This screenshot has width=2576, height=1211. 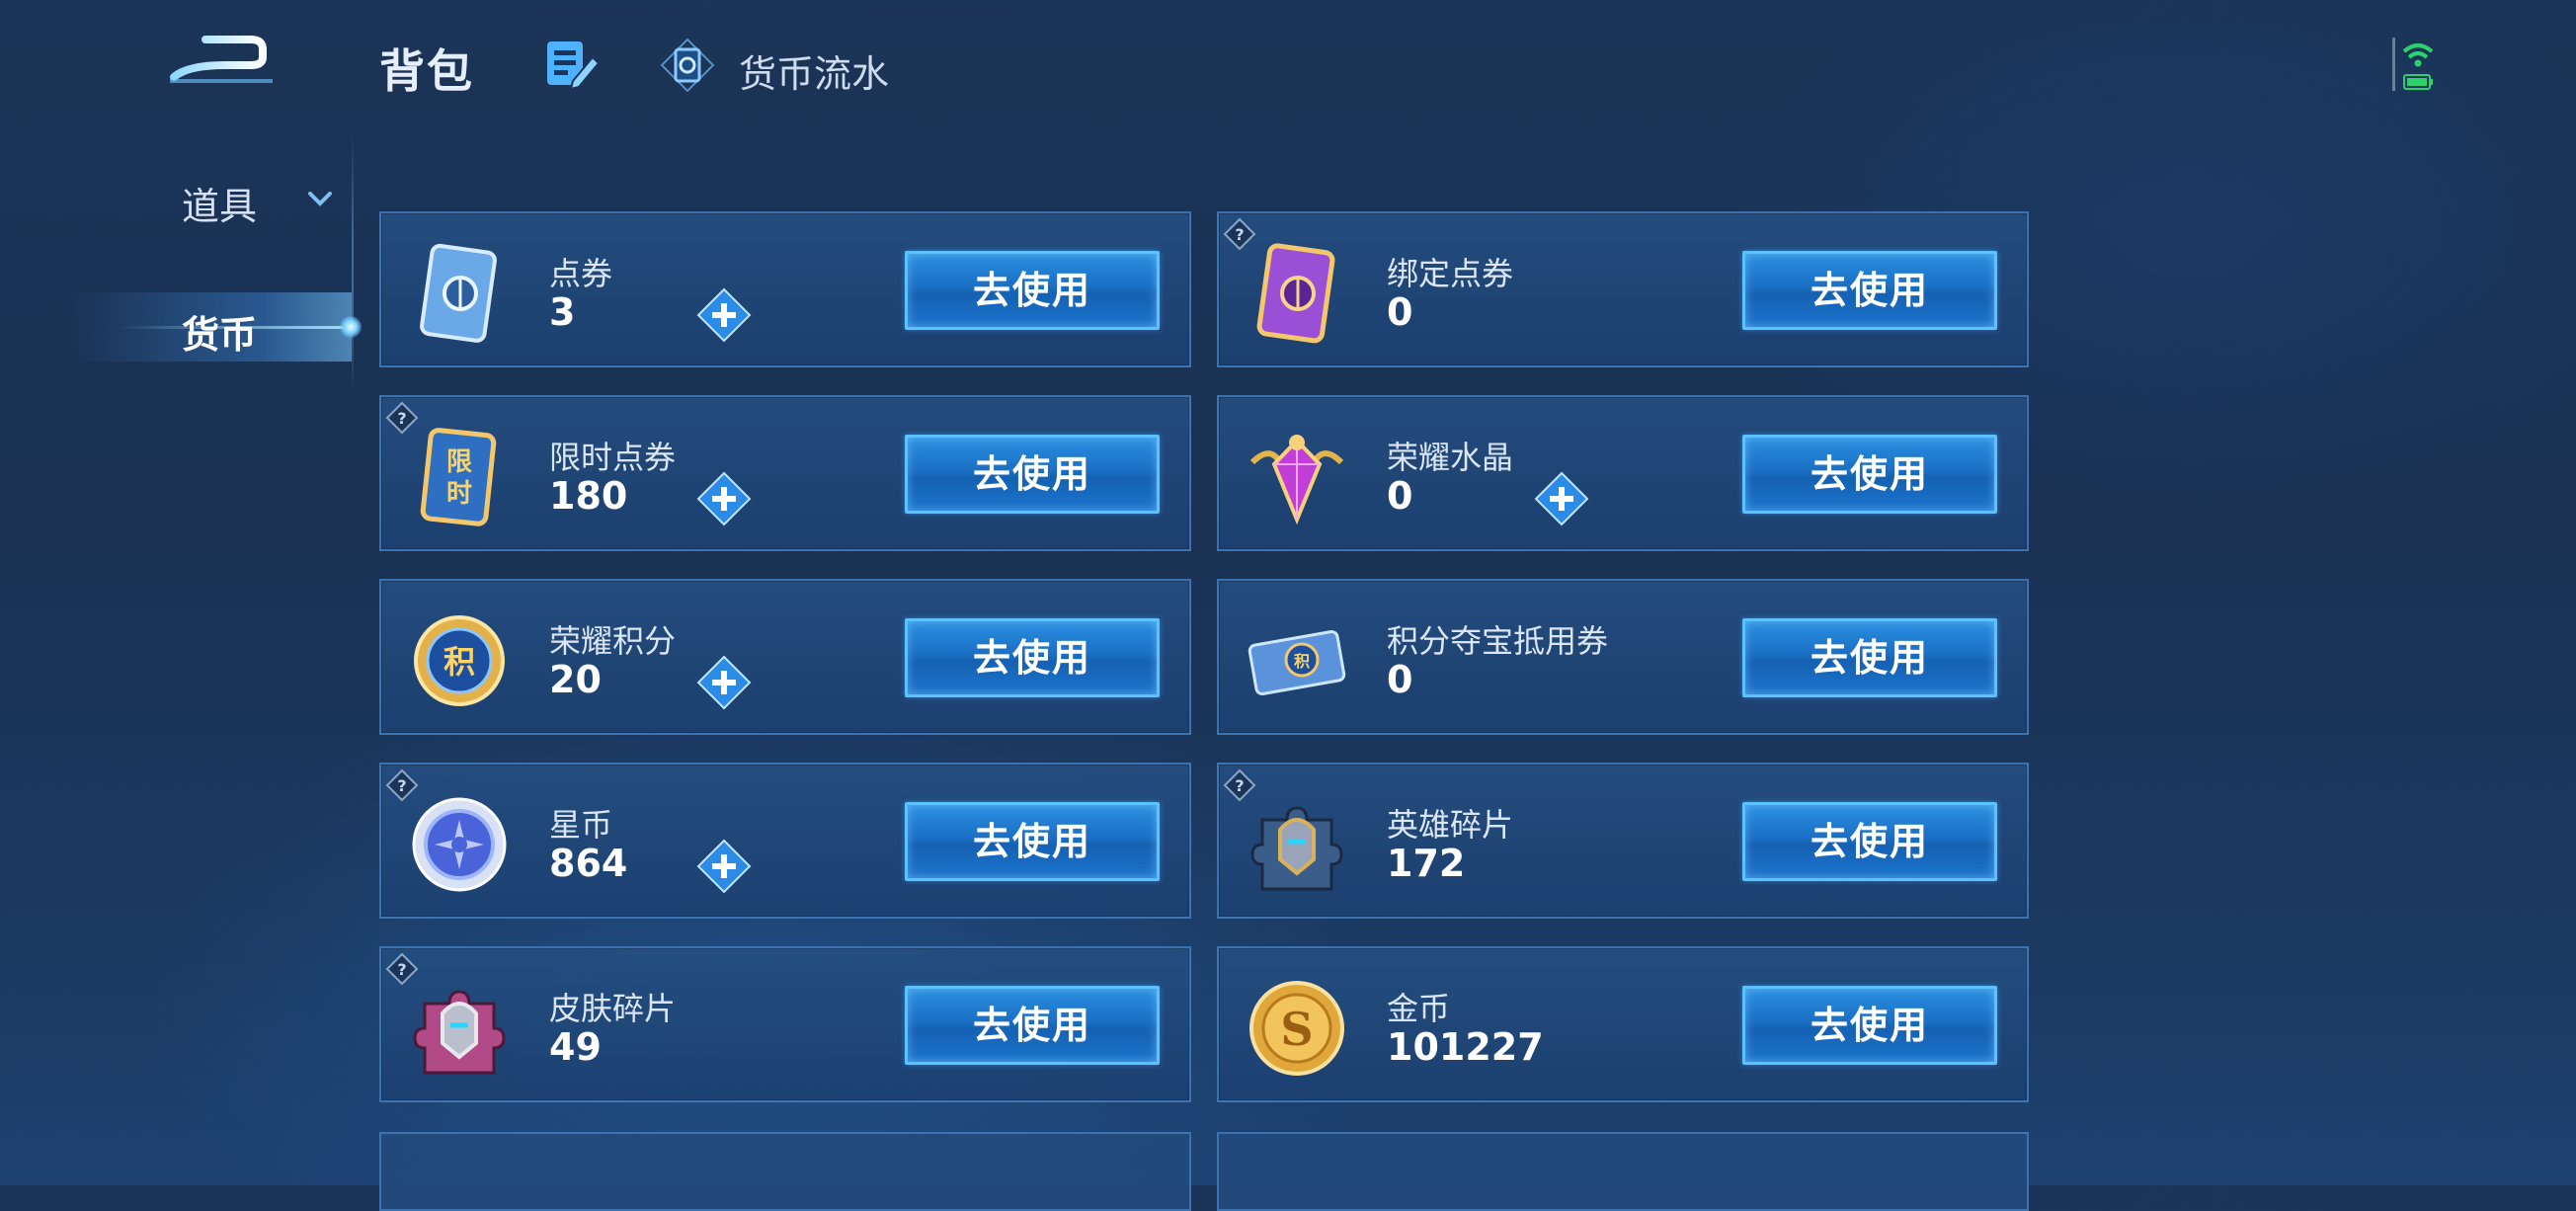 I want to click on currency-card: ? 皮肤碎片 49 去使用, so click(x=785, y=1024).